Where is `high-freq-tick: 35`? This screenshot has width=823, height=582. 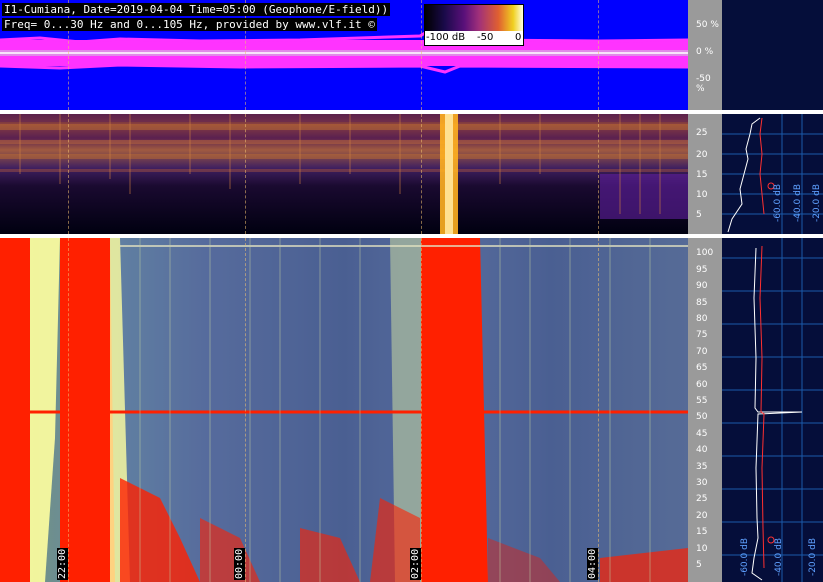 high-freq-tick: 35 is located at coordinates (702, 467).